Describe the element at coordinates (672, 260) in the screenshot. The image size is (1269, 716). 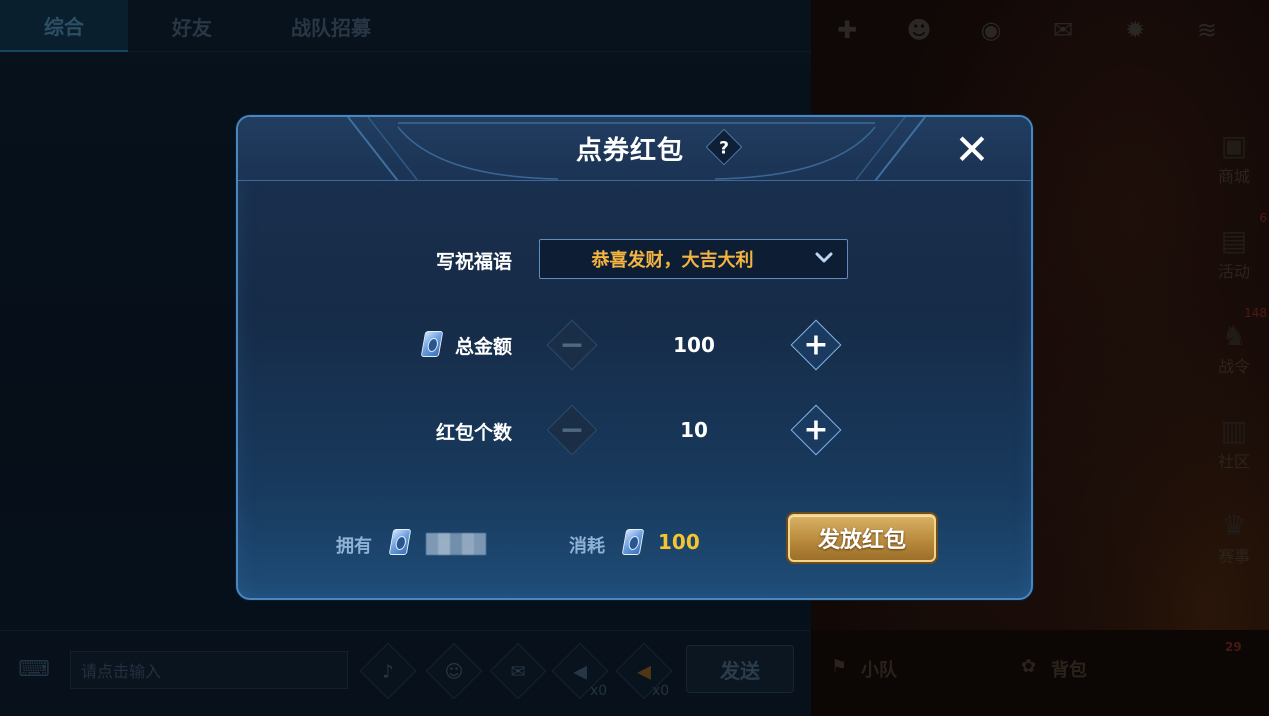
I see `blessing-value: 恭喜发财，大吉大利` at that location.